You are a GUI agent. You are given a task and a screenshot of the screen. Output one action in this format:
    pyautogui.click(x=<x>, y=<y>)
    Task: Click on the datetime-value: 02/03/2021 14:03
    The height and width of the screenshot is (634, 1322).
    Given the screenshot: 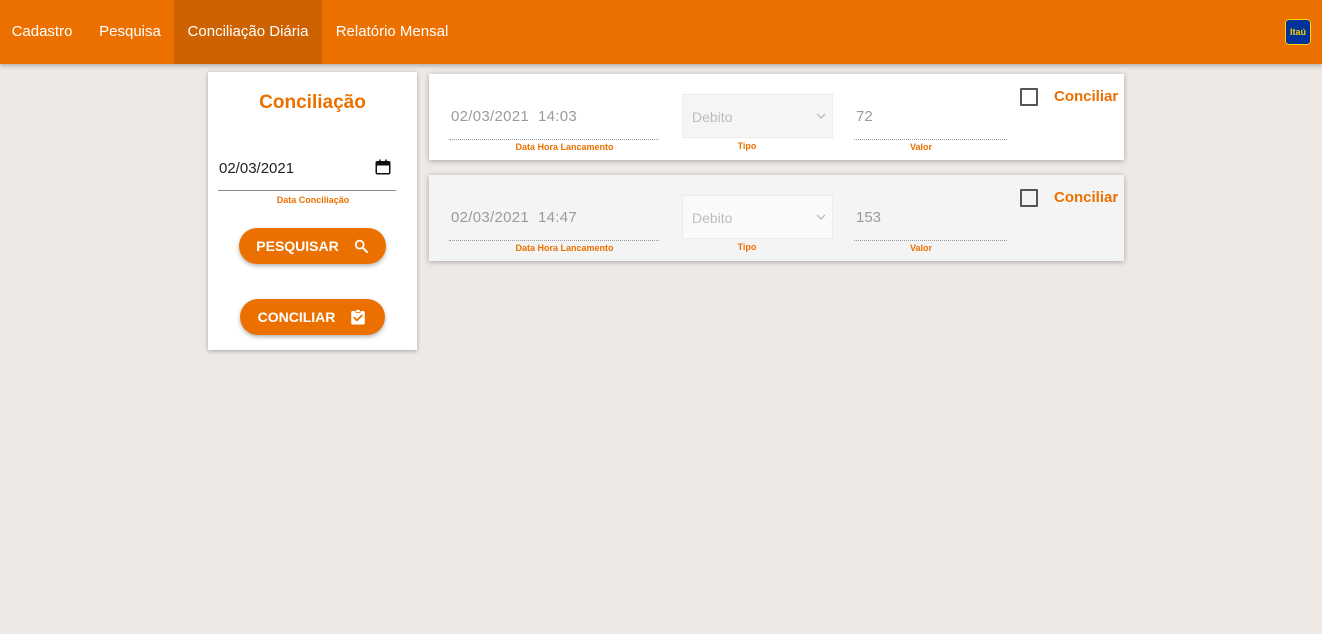 What is the action you would take?
    pyautogui.click(x=514, y=116)
    